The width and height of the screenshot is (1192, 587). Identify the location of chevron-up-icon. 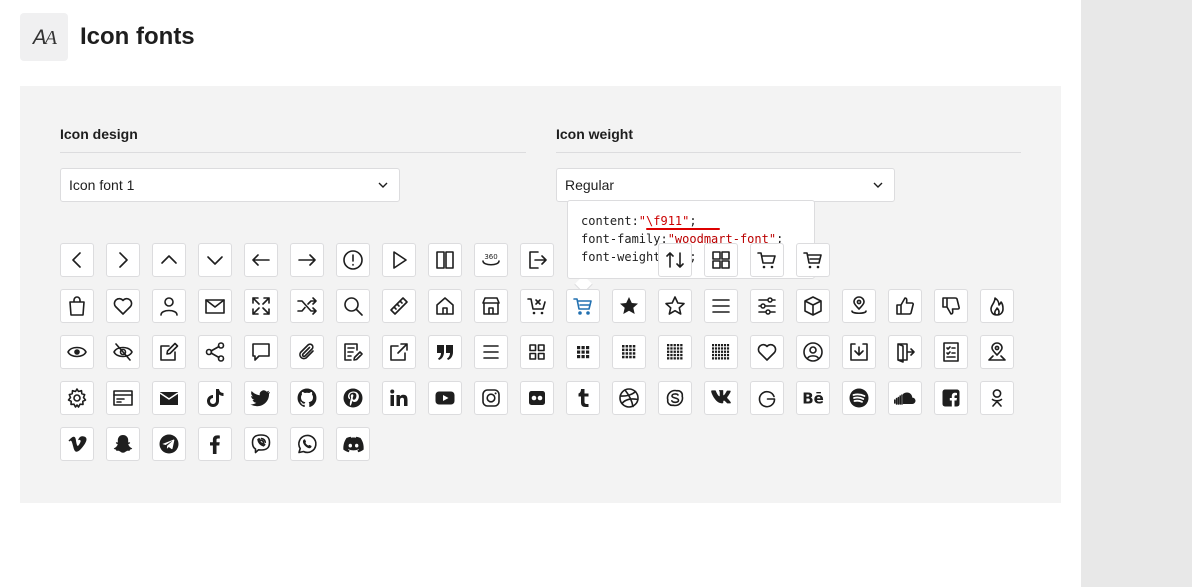
(169, 259).